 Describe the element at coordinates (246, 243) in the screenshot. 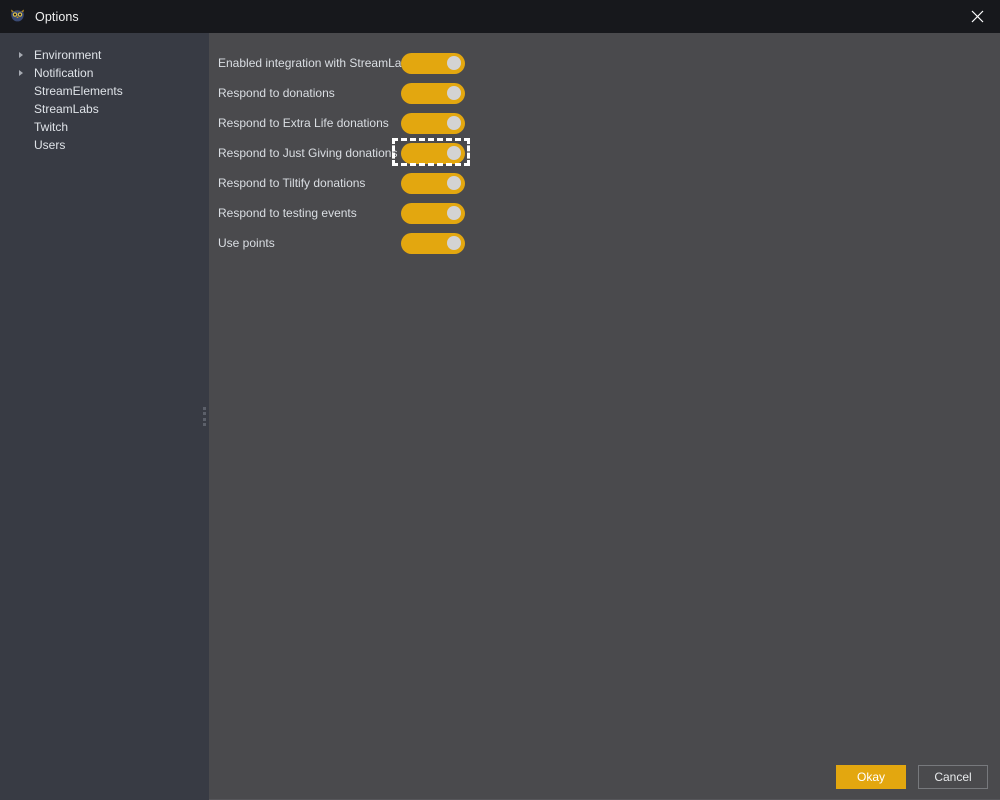

I see `option-label: Use points` at that location.